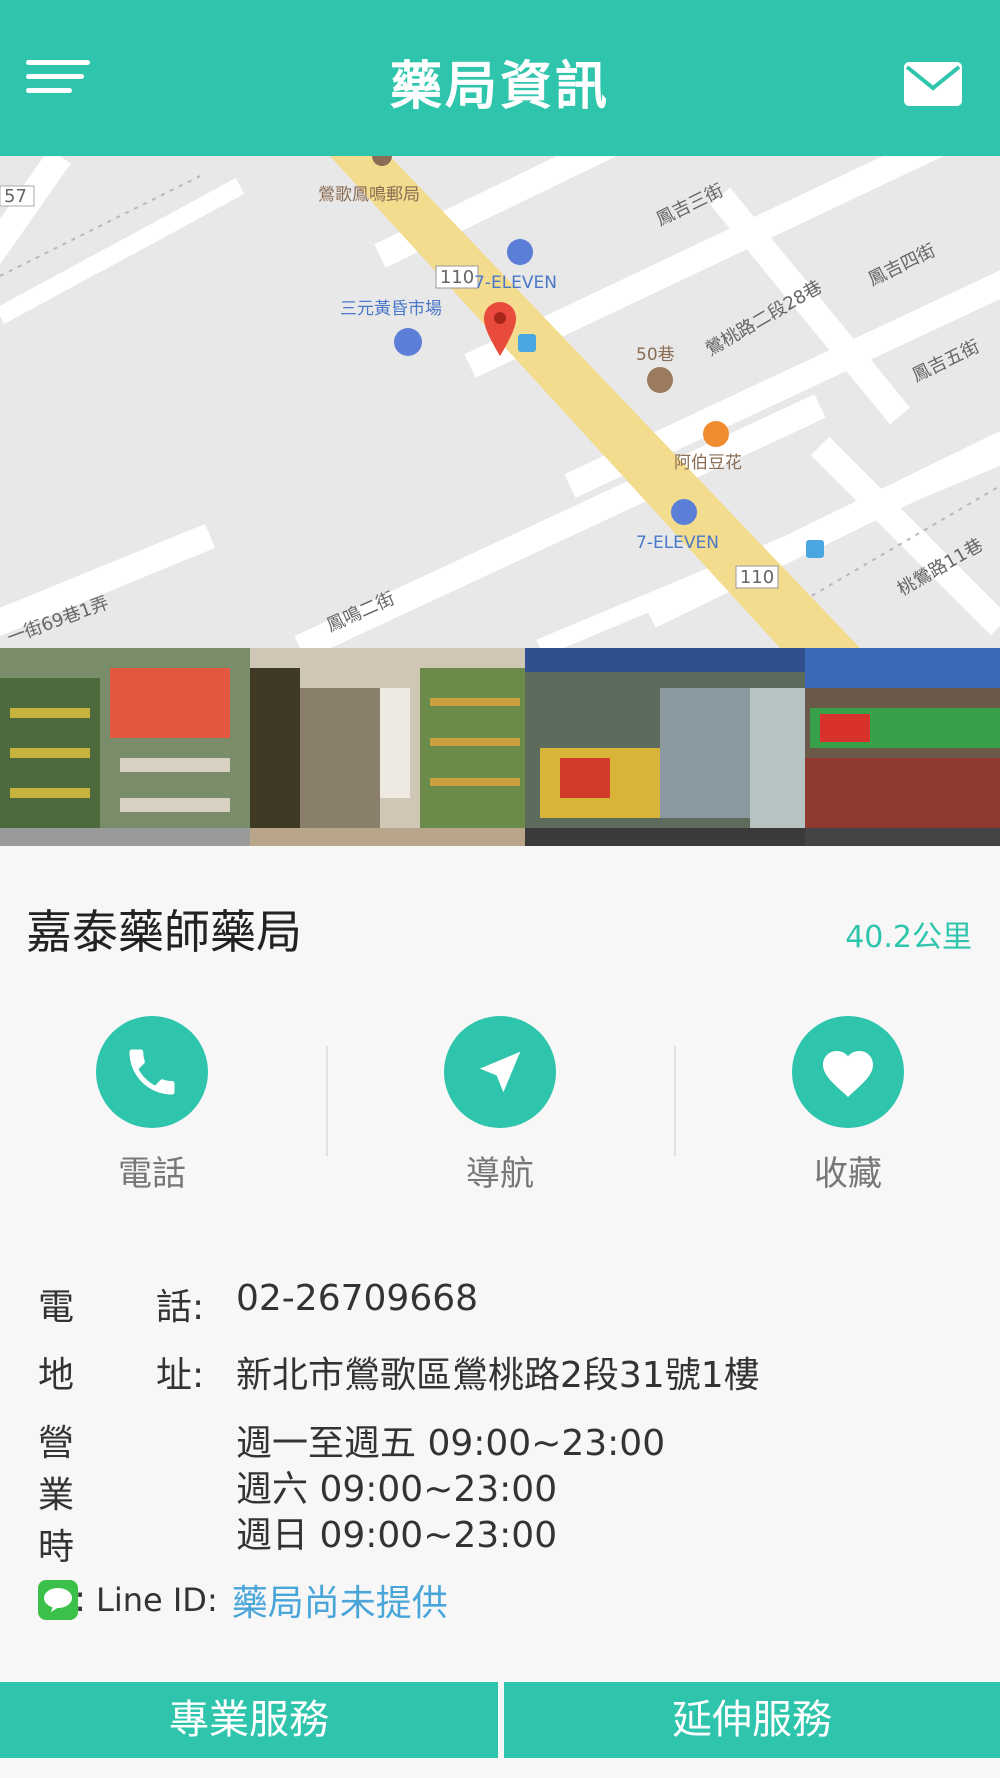 The width and height of the screenshot is (1000, 1778). What do you see at coordinates (500, 747) in the screenshot?
I see `store-photo-strip` at bounding box center [500, 747].